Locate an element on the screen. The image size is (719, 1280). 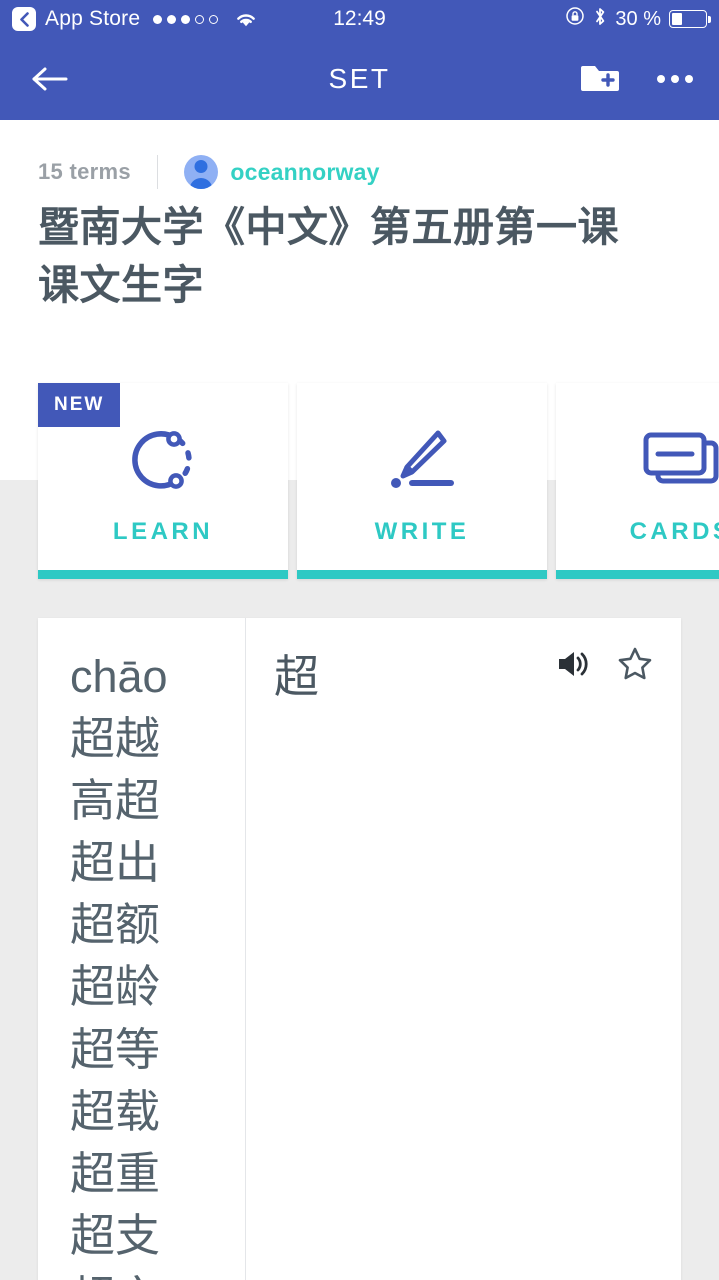
mode-label-learn: LEARN is located at coordinates (163, 531).